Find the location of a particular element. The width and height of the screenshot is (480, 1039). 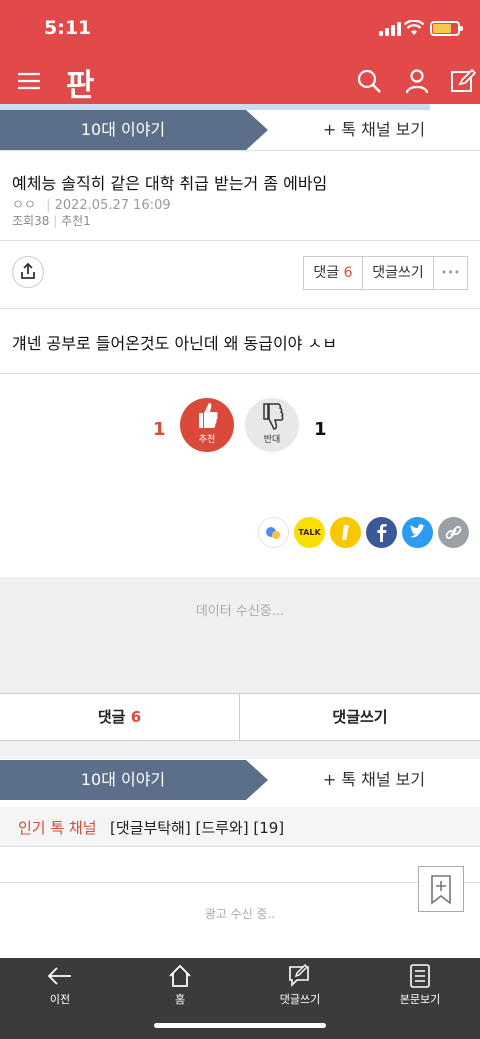

kakaotalk-share-icon: TALK is located at coordinates (309, 532).